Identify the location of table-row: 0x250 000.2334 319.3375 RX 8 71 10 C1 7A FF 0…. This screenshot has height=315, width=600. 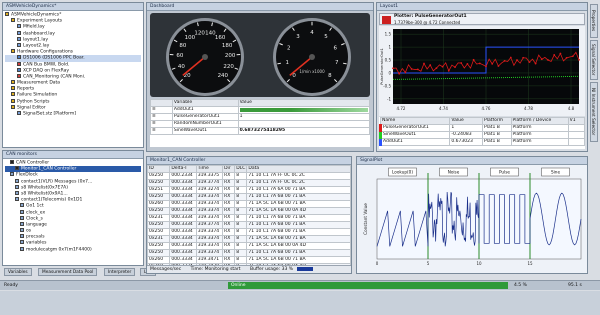
(249, 176).